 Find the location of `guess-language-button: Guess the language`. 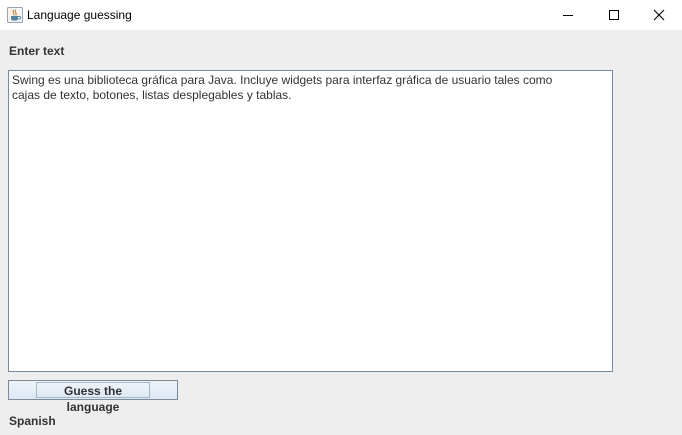

guess-language-button: Guess the language is located at coordinates (93, 397).